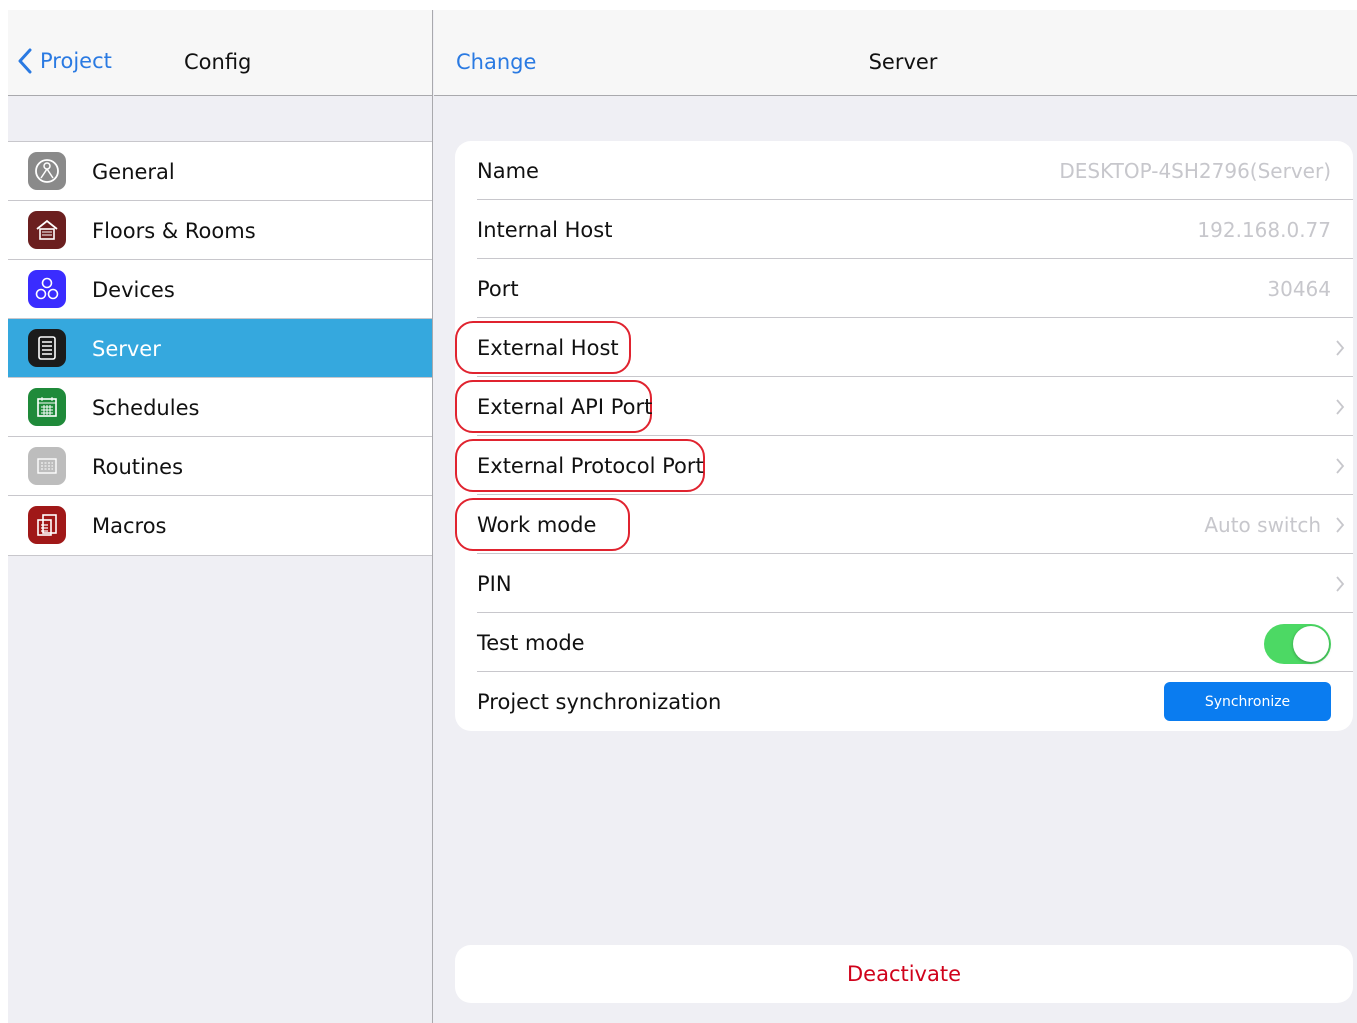 This screenshot has width=1357, height=1023. What do you see at coordinates (599, 701) in the screenshot?
I see `row-label: Project synchronization` at bounding box center [599, 701].